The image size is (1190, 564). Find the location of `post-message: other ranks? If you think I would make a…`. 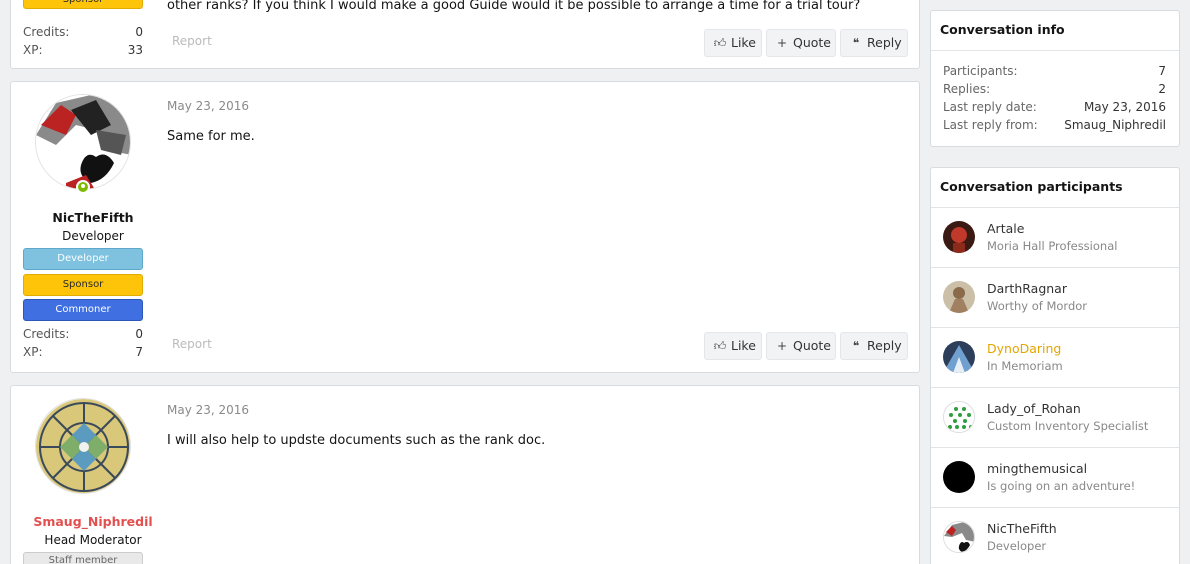

post-message: other ranks? If you think I would make a… is located at coordinates (514, 6).